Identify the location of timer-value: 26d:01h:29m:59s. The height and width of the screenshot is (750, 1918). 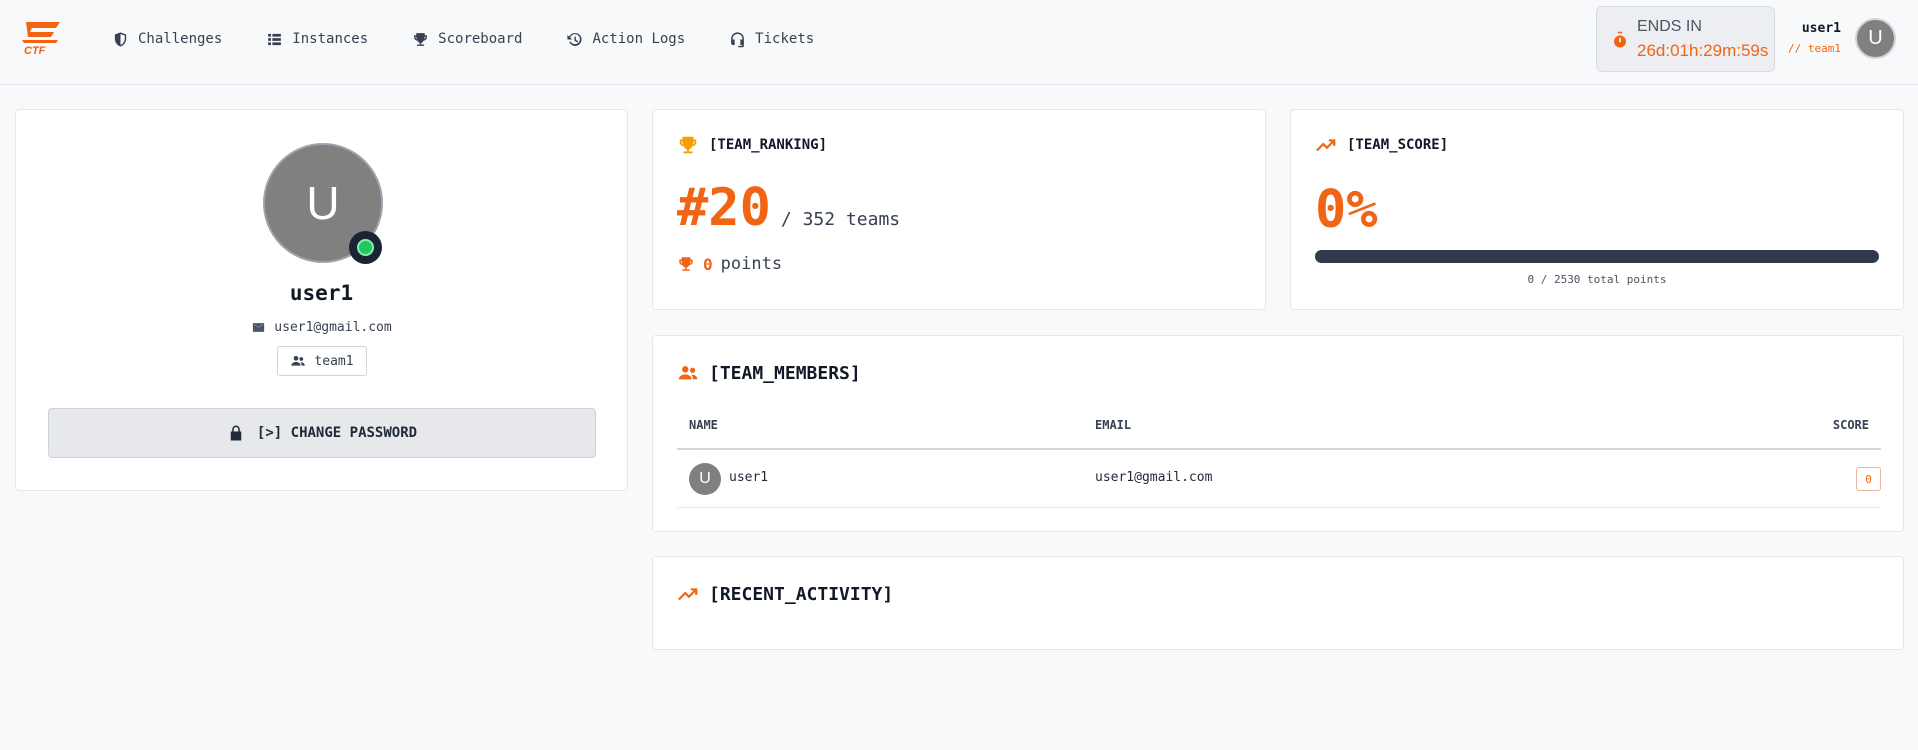
(1703, 50).